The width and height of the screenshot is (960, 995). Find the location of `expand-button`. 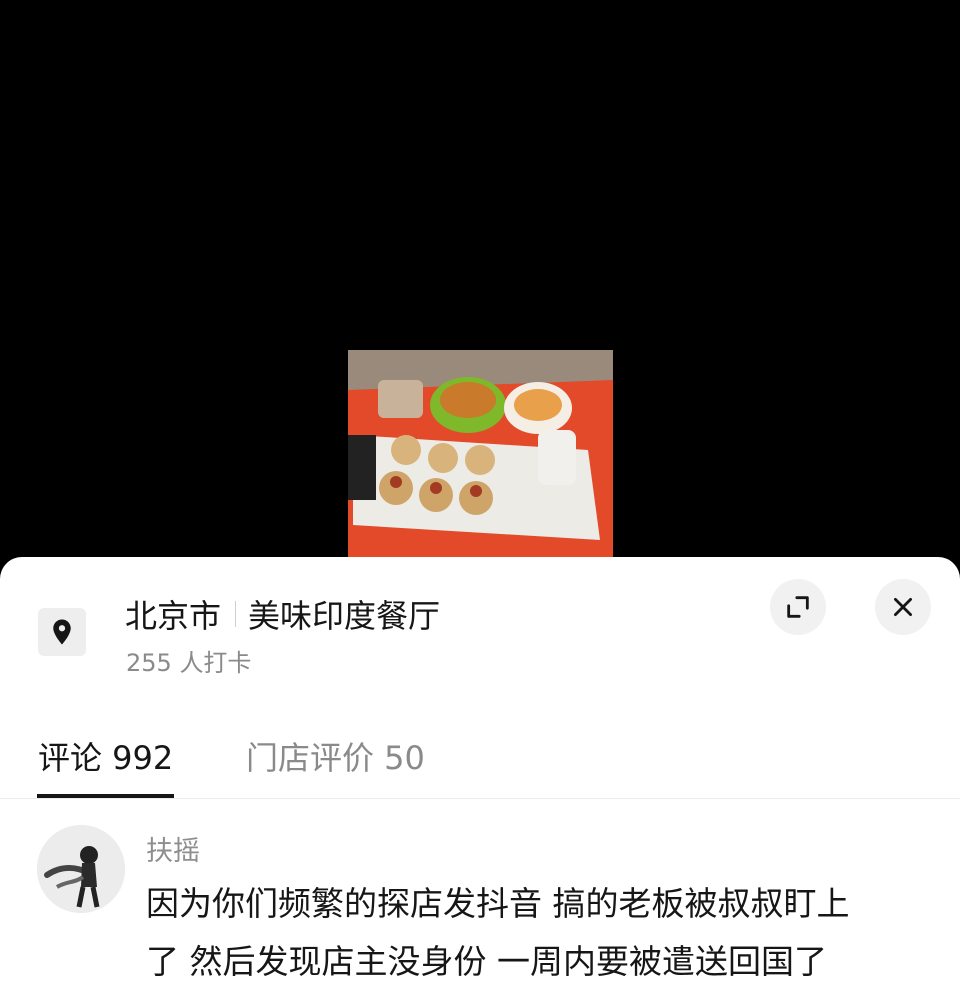

expand-button is located at coordinates (798, 607).